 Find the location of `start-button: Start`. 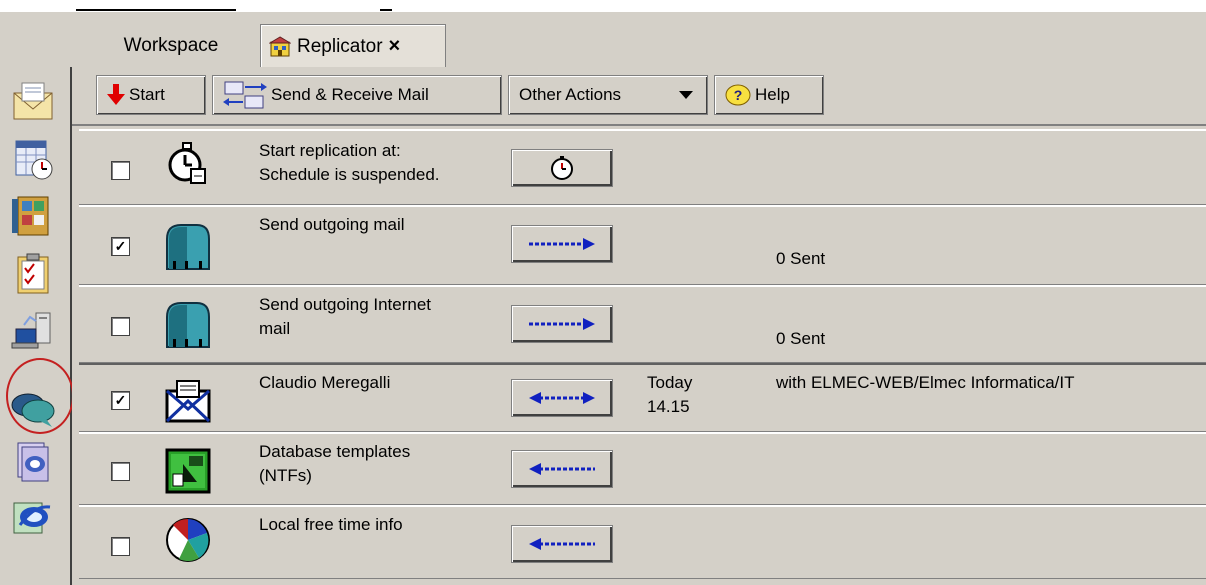

start-button: Start is located at coordinates (151, 95).